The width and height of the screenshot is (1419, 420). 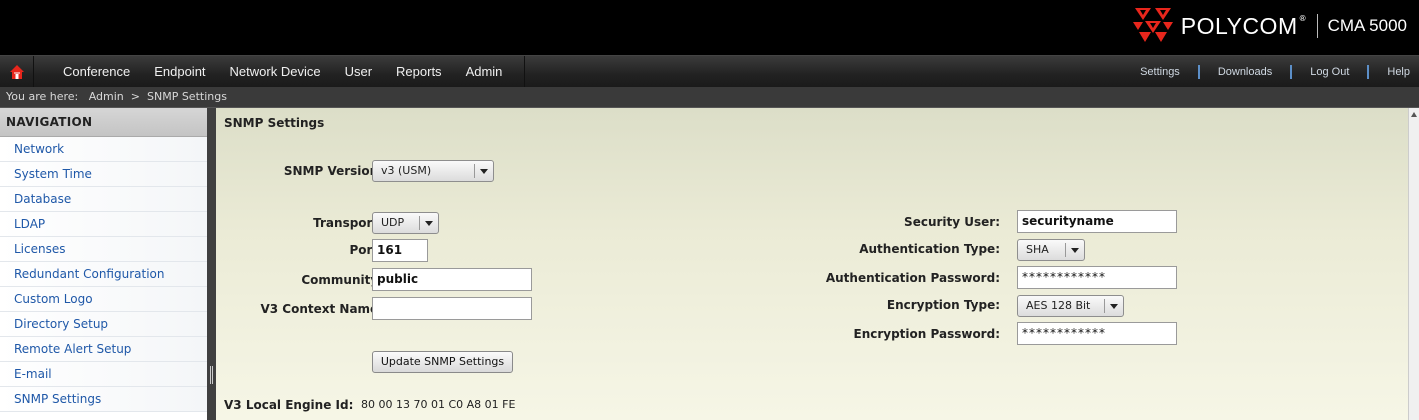 What do you see at coordinates (1328, 71) in the screenshot?
I see `logout-link: Log Out` at bounding box center [1328, 71].